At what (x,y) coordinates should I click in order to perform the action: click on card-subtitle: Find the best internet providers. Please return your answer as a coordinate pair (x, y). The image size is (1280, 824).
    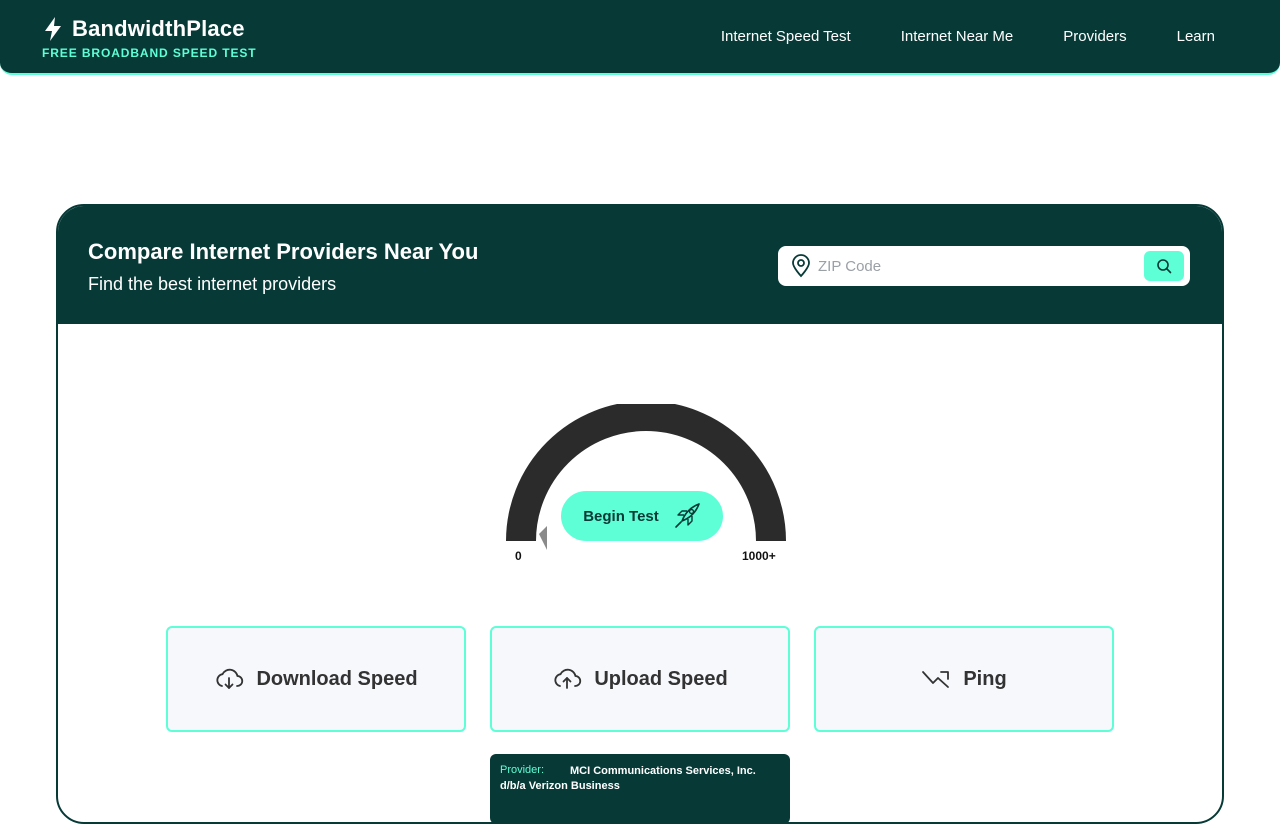
    Looking at the image, I should click on (212, 284).